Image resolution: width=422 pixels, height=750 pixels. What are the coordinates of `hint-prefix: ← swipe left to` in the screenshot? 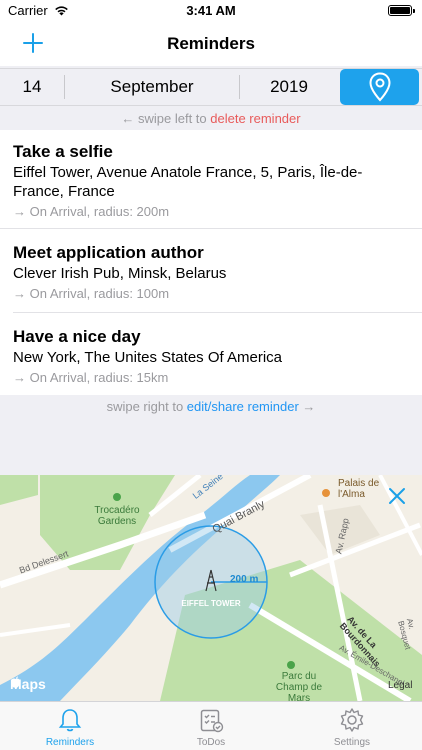 It's located at (166, 118).